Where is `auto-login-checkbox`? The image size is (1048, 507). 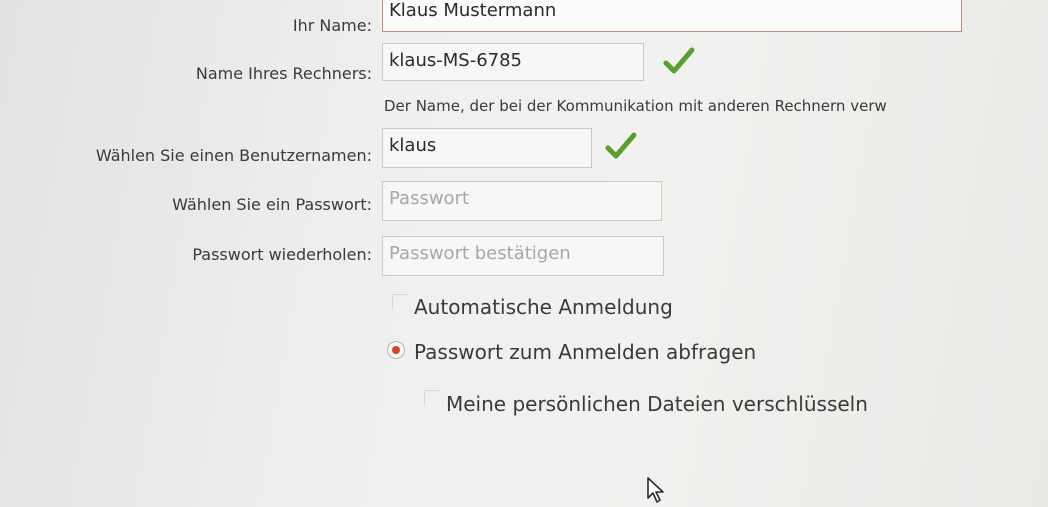 auto-login-checkbox is located at coordinates (399, 301).